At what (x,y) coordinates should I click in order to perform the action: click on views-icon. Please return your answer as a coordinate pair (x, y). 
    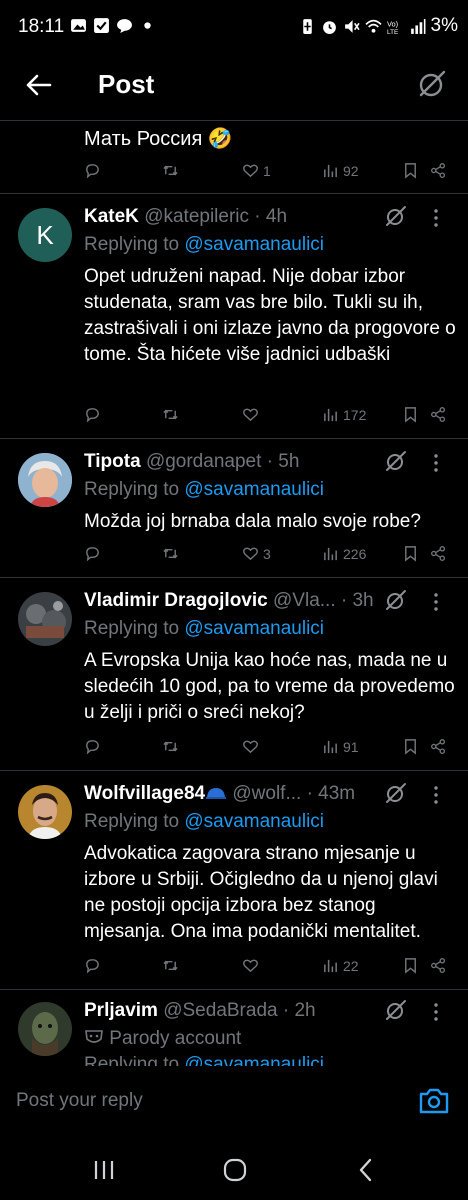
    Looking at the image, I should click on (330, 966).